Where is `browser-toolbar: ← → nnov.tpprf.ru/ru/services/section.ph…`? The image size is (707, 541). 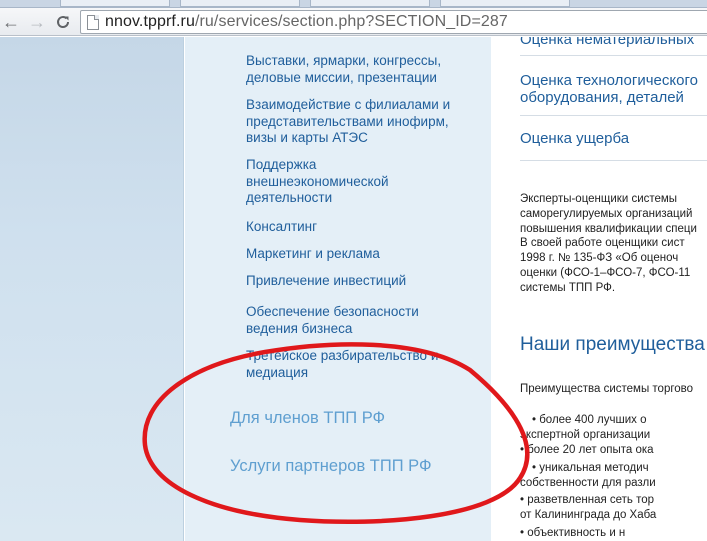 browser-toolbar: ← → nnov.tpprf.ru/ru/services/section.ph… is located at coordinates (353, 22).